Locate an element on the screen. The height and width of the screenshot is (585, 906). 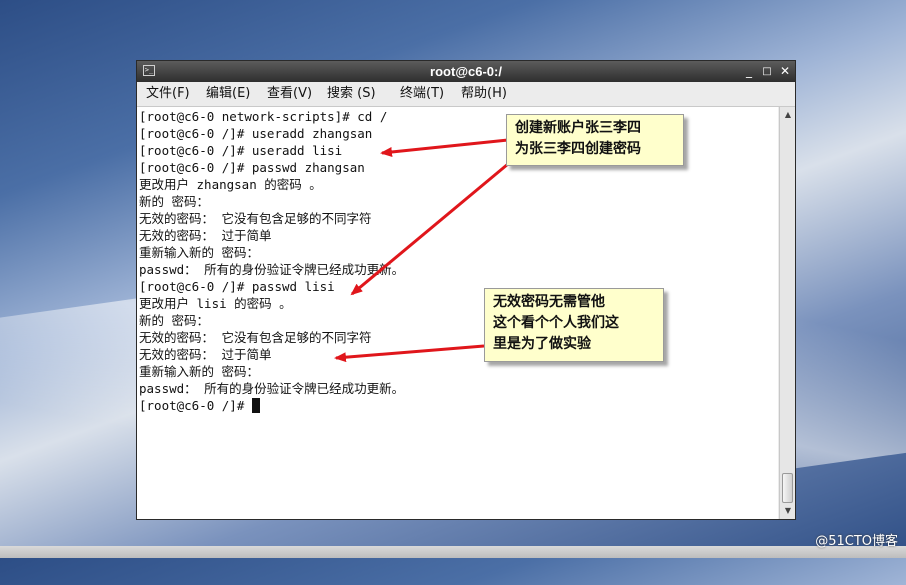
scrollbar-thumb is located at coordinates (787, 488).